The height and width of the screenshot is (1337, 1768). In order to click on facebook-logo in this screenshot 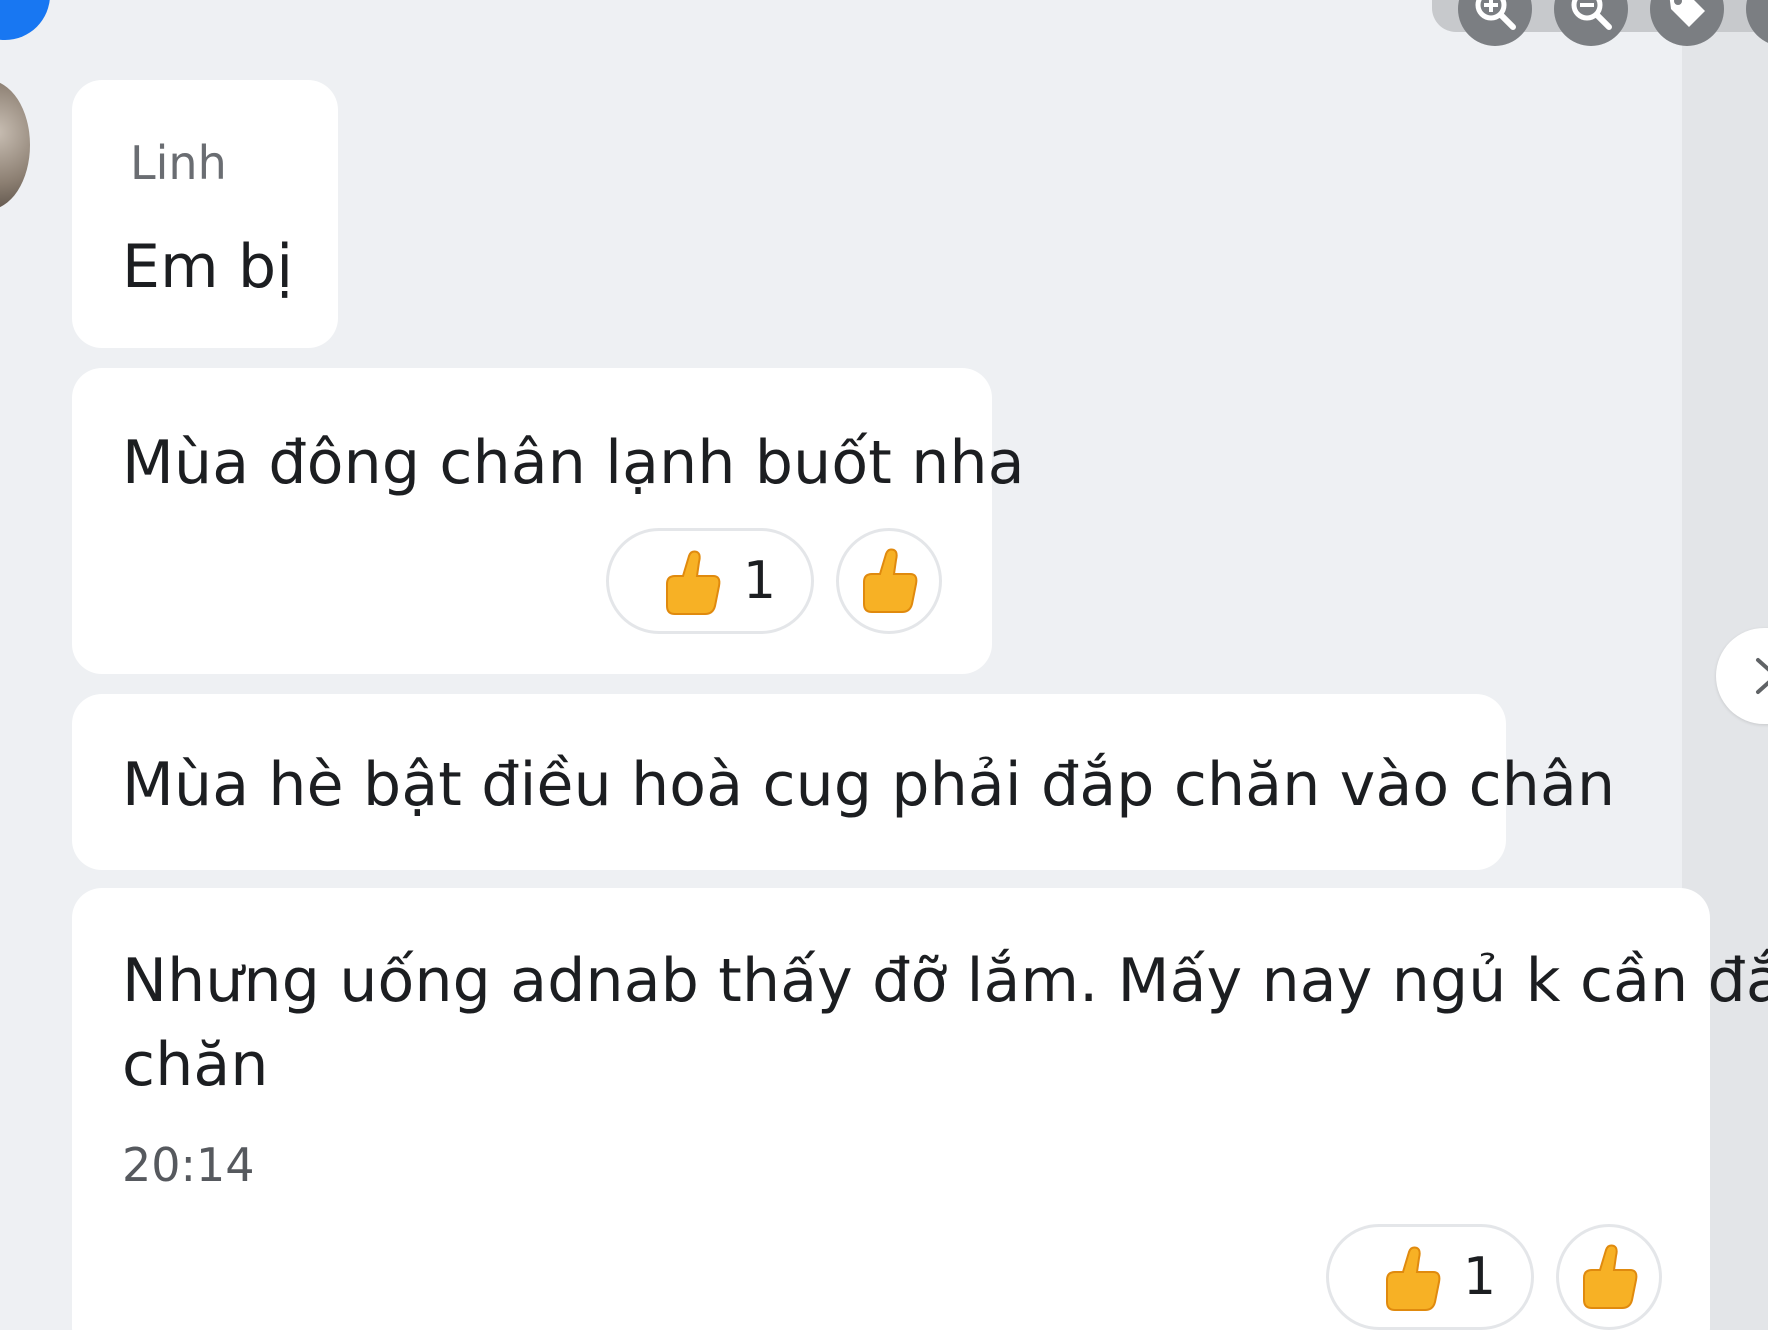, I will do `click(25, 20)`.